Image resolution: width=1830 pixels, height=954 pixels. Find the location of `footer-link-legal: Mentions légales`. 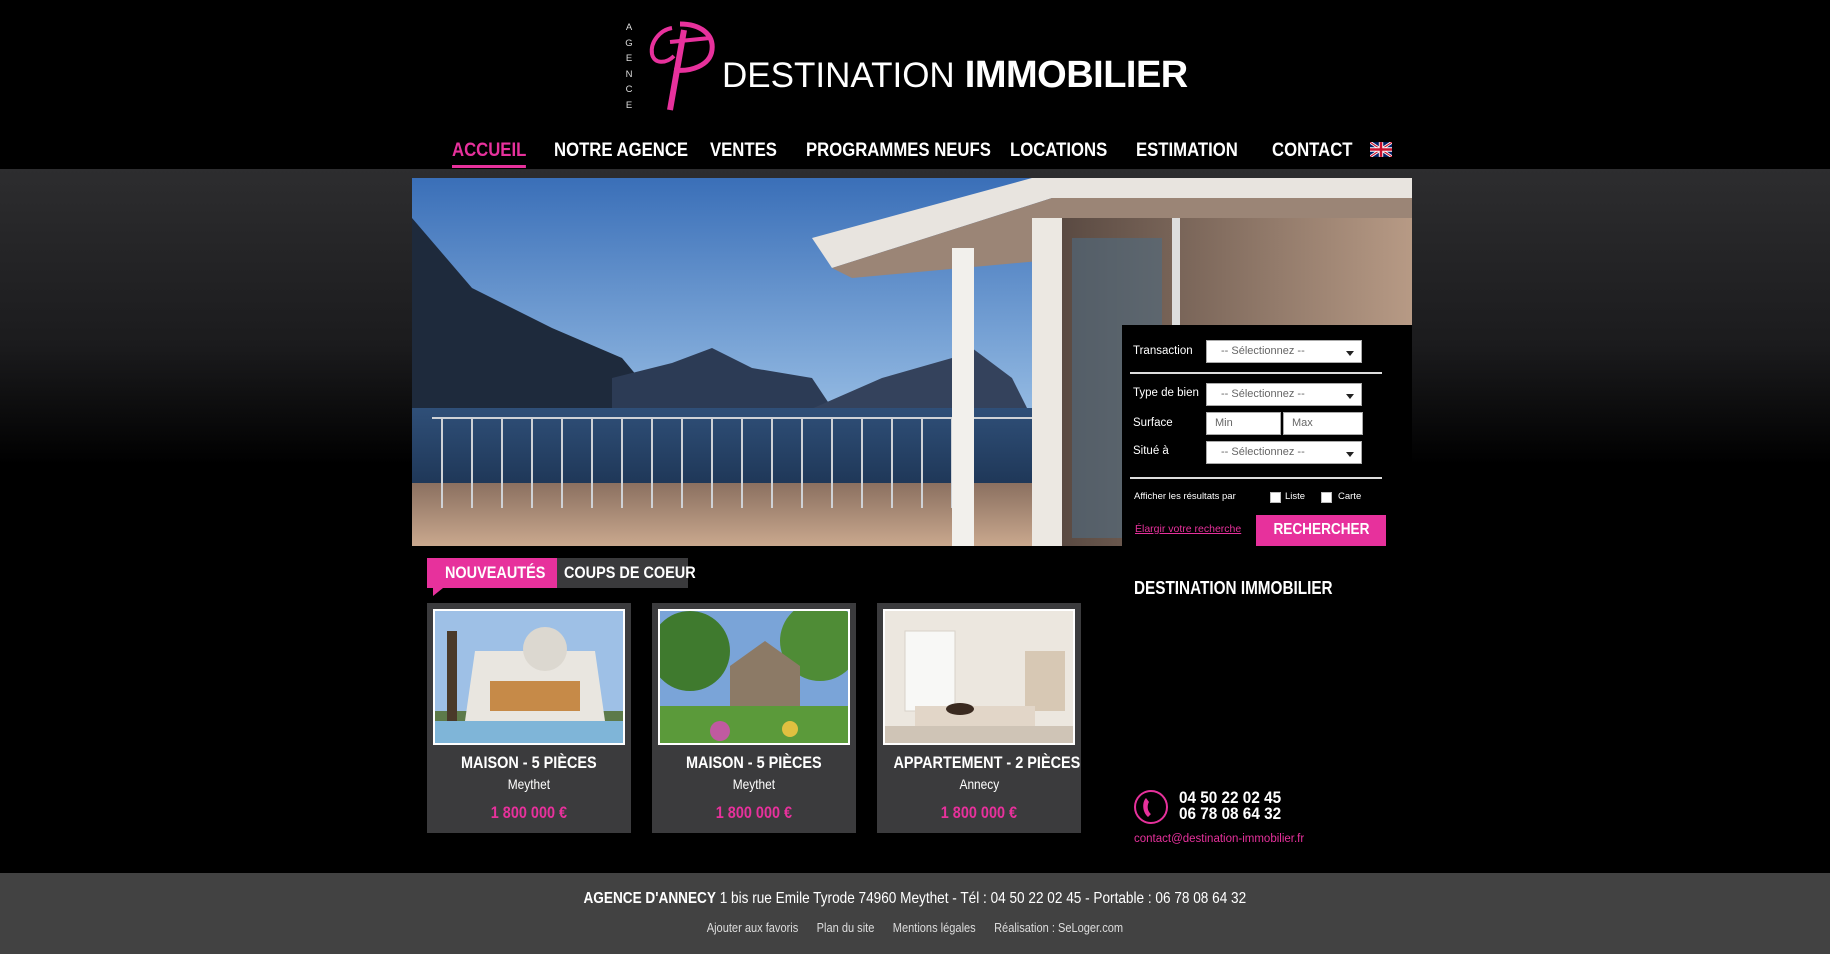

footer-link-legal: Mentions légales is located at coordinates (934, 927).